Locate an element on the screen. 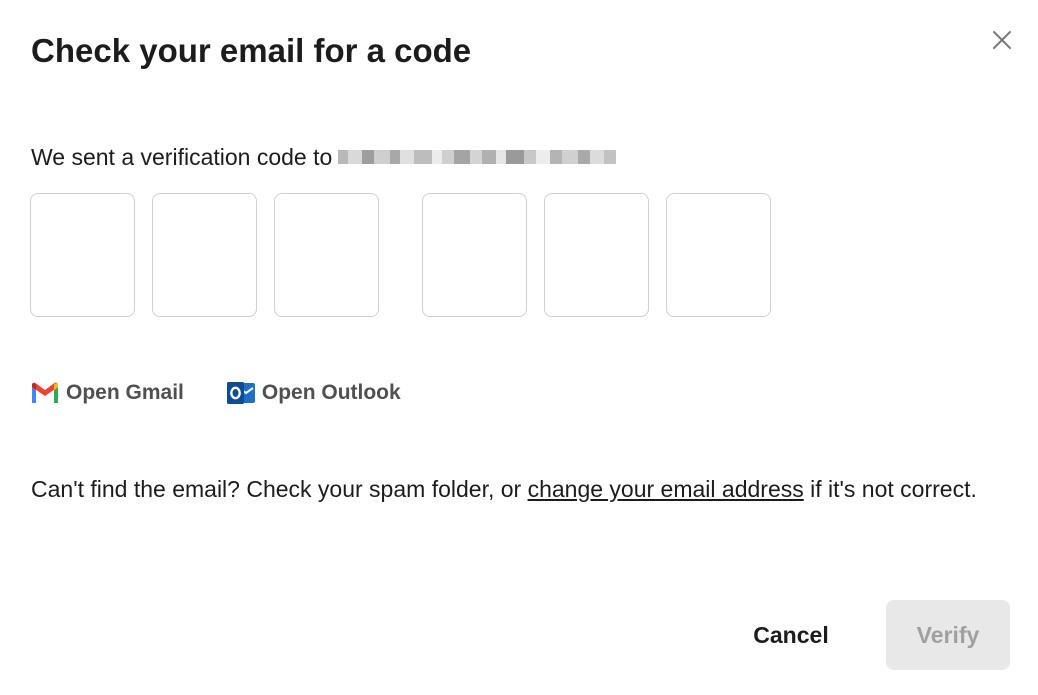 Image resolution: width=1038 pixels, height=695 pixels. open-gmail-link: Open Gmail is located at coordinates (107, 393).